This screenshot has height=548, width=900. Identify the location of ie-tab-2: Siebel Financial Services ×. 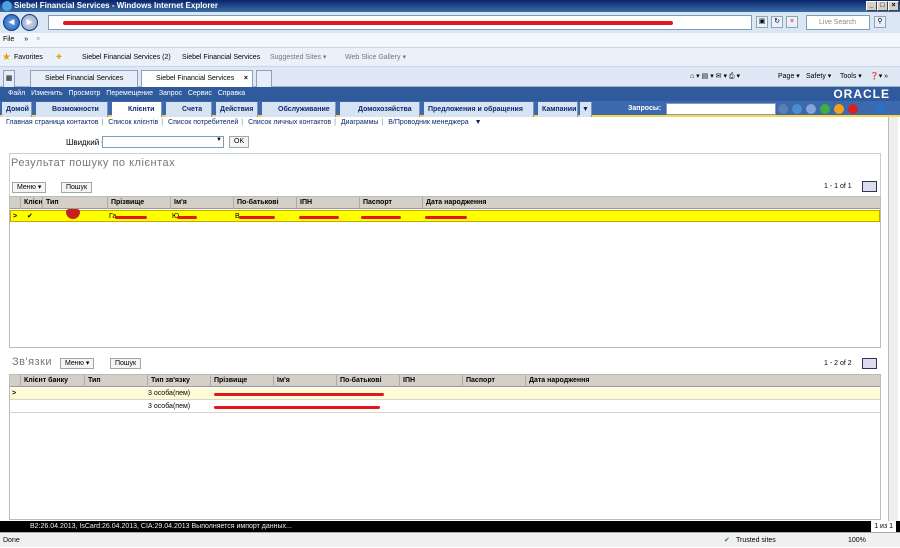
(197, 78).